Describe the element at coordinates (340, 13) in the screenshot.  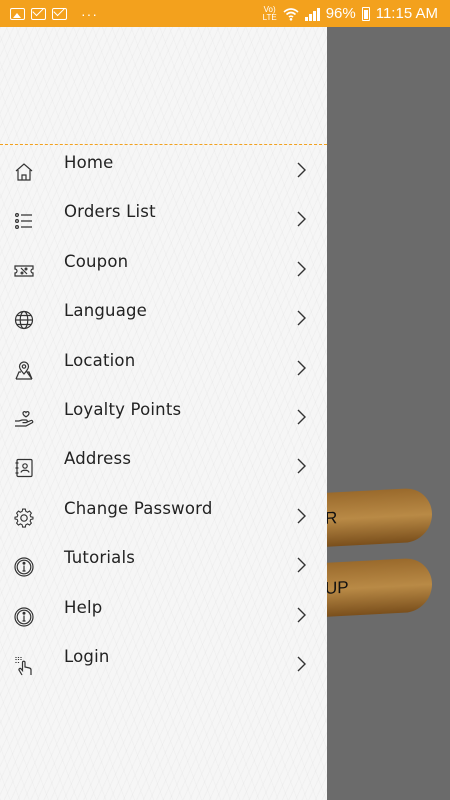
I see `battery-percent: 96%` at that location.